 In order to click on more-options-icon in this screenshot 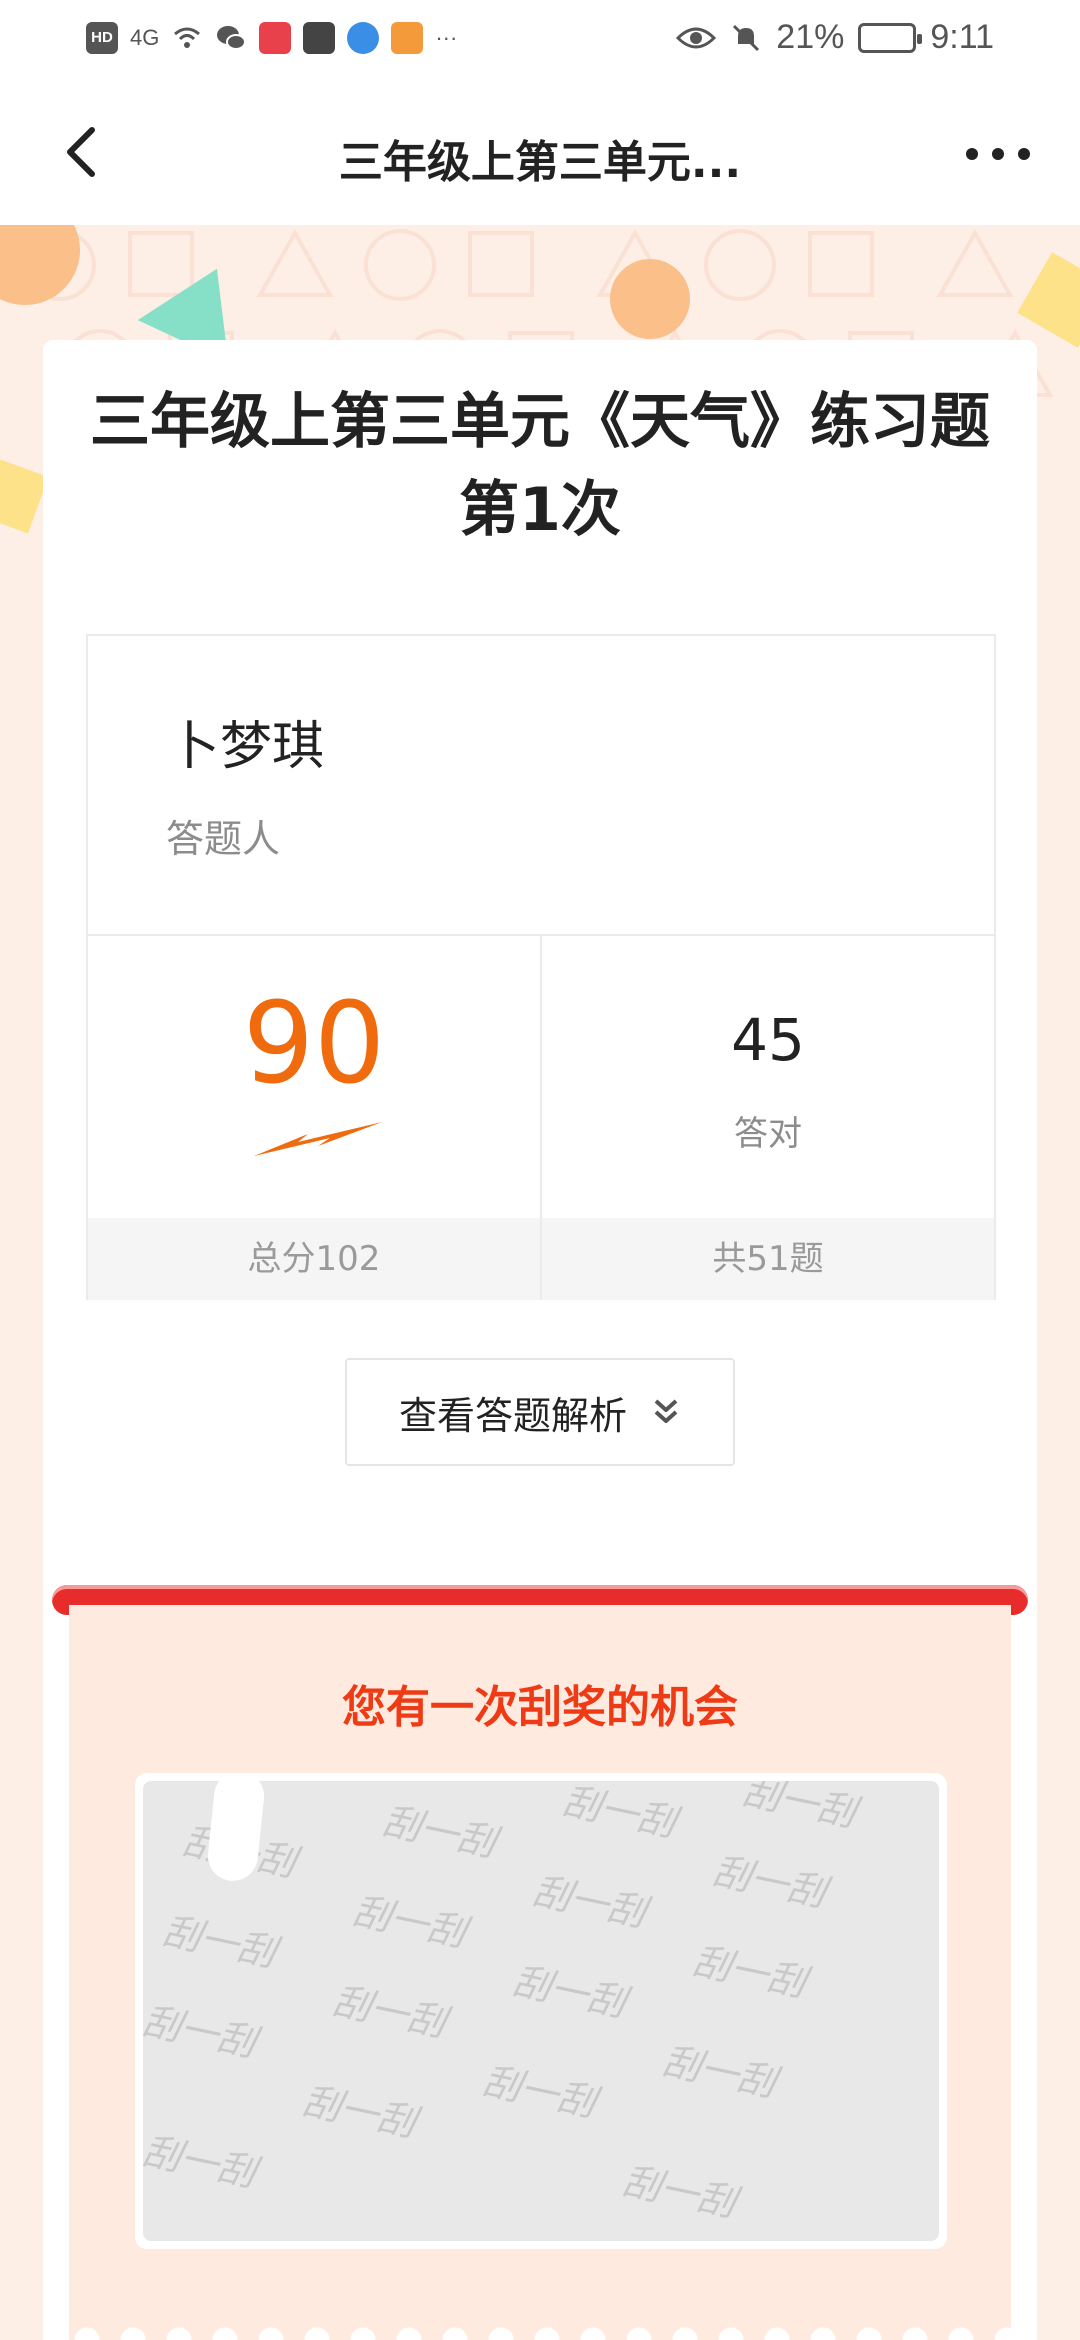, I will do `click(998, 154)`.